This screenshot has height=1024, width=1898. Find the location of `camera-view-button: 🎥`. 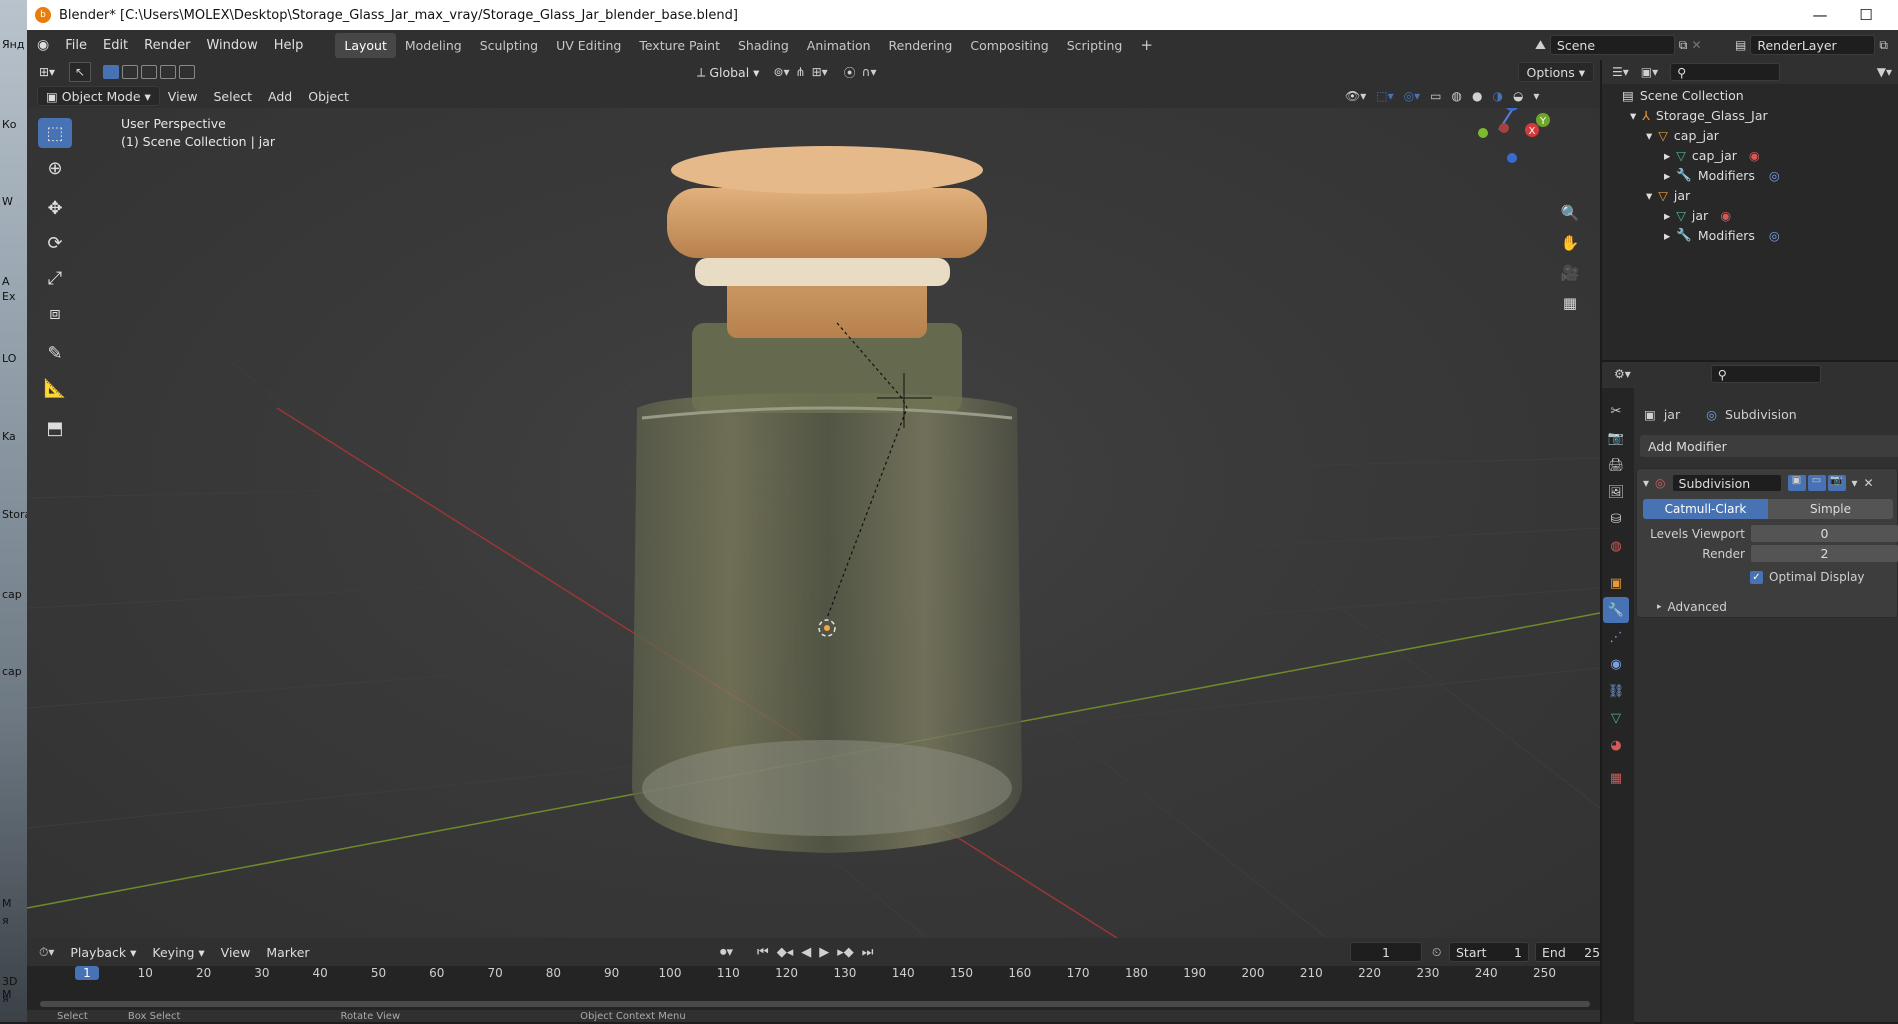

camera-view-button: 🎥 is located at coordinates (1570, 273).